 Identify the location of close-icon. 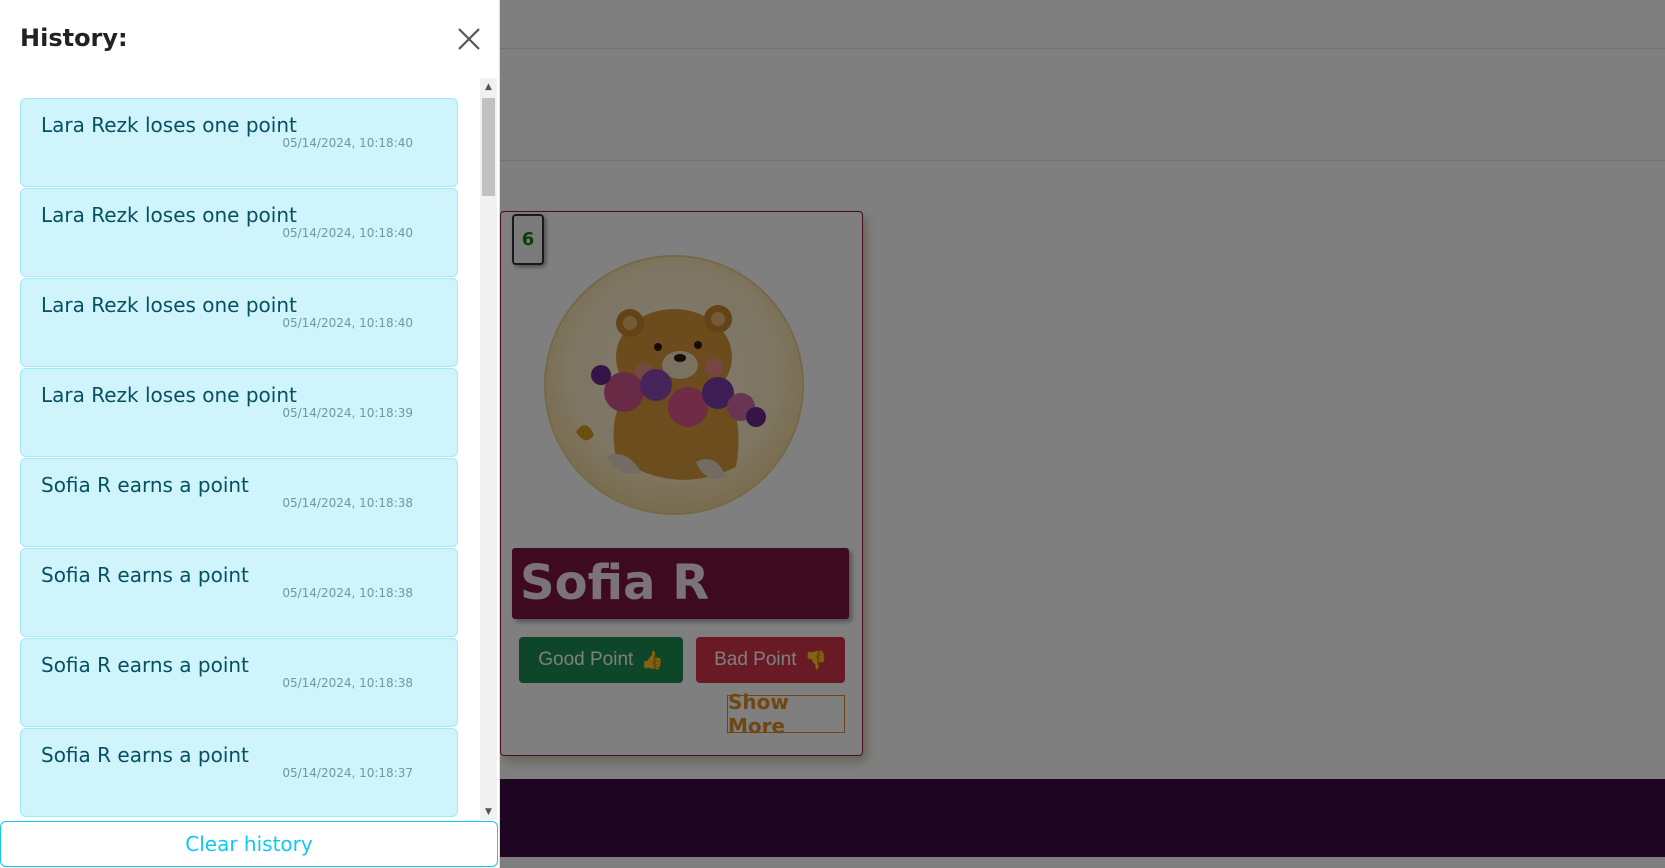
(469, 39).